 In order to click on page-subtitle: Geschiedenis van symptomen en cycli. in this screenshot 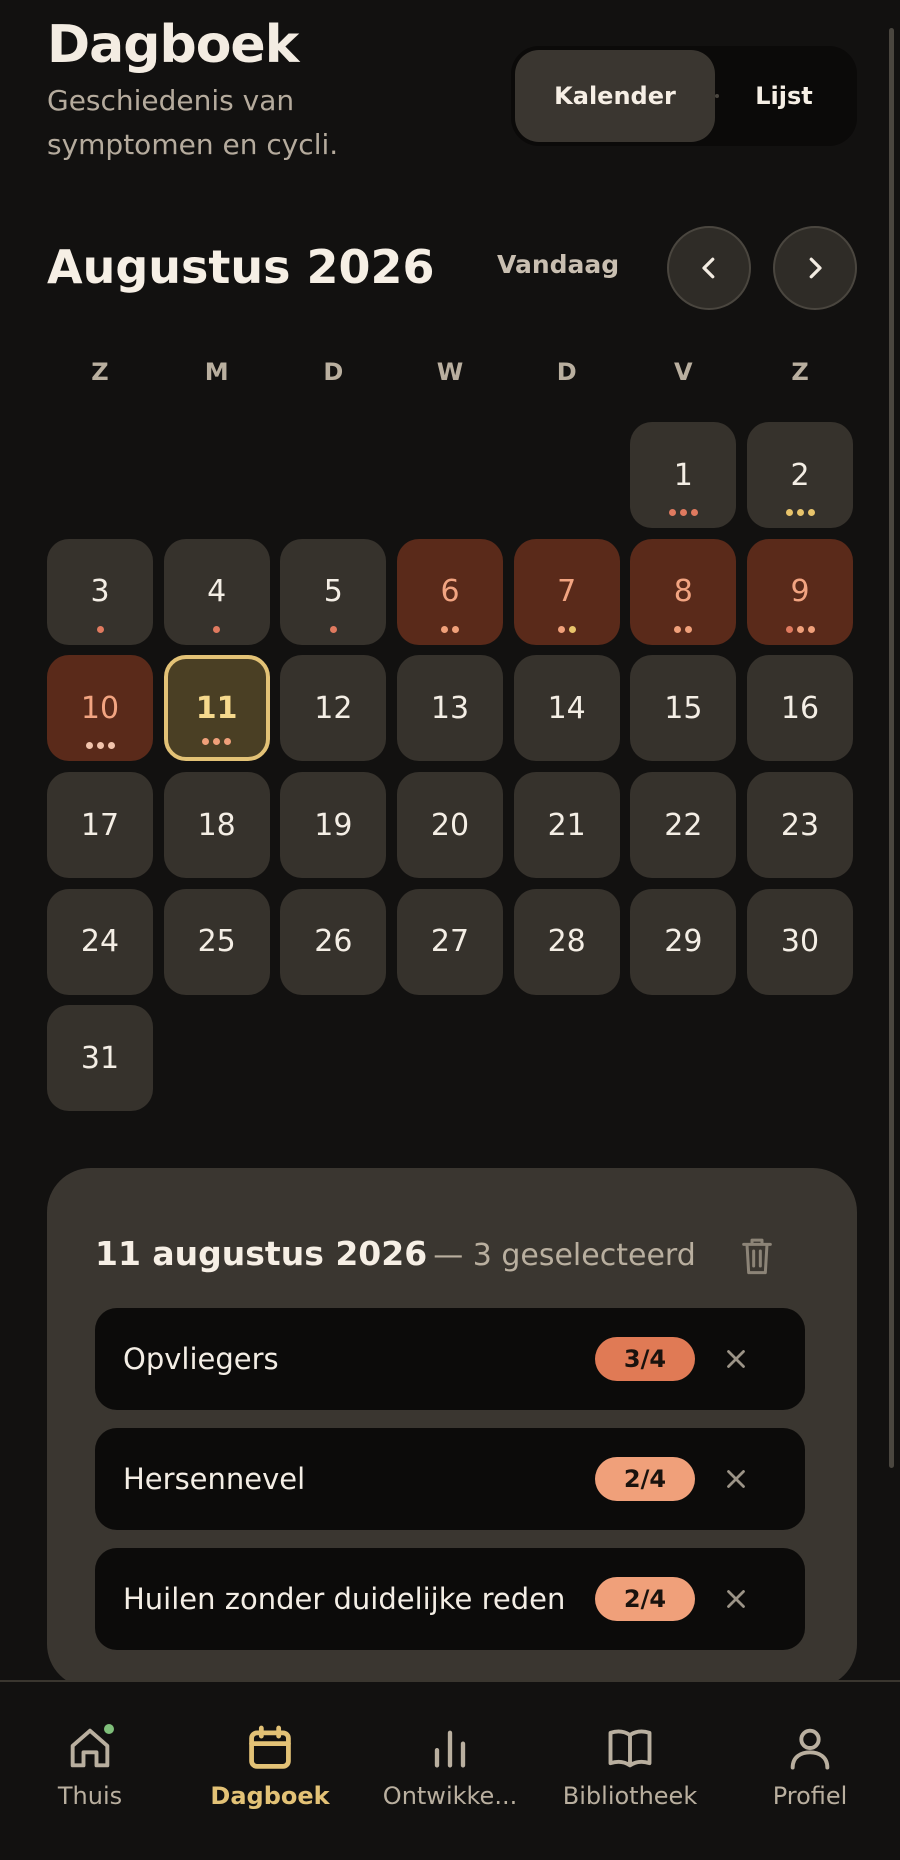, I will do `click(193, 122)`.